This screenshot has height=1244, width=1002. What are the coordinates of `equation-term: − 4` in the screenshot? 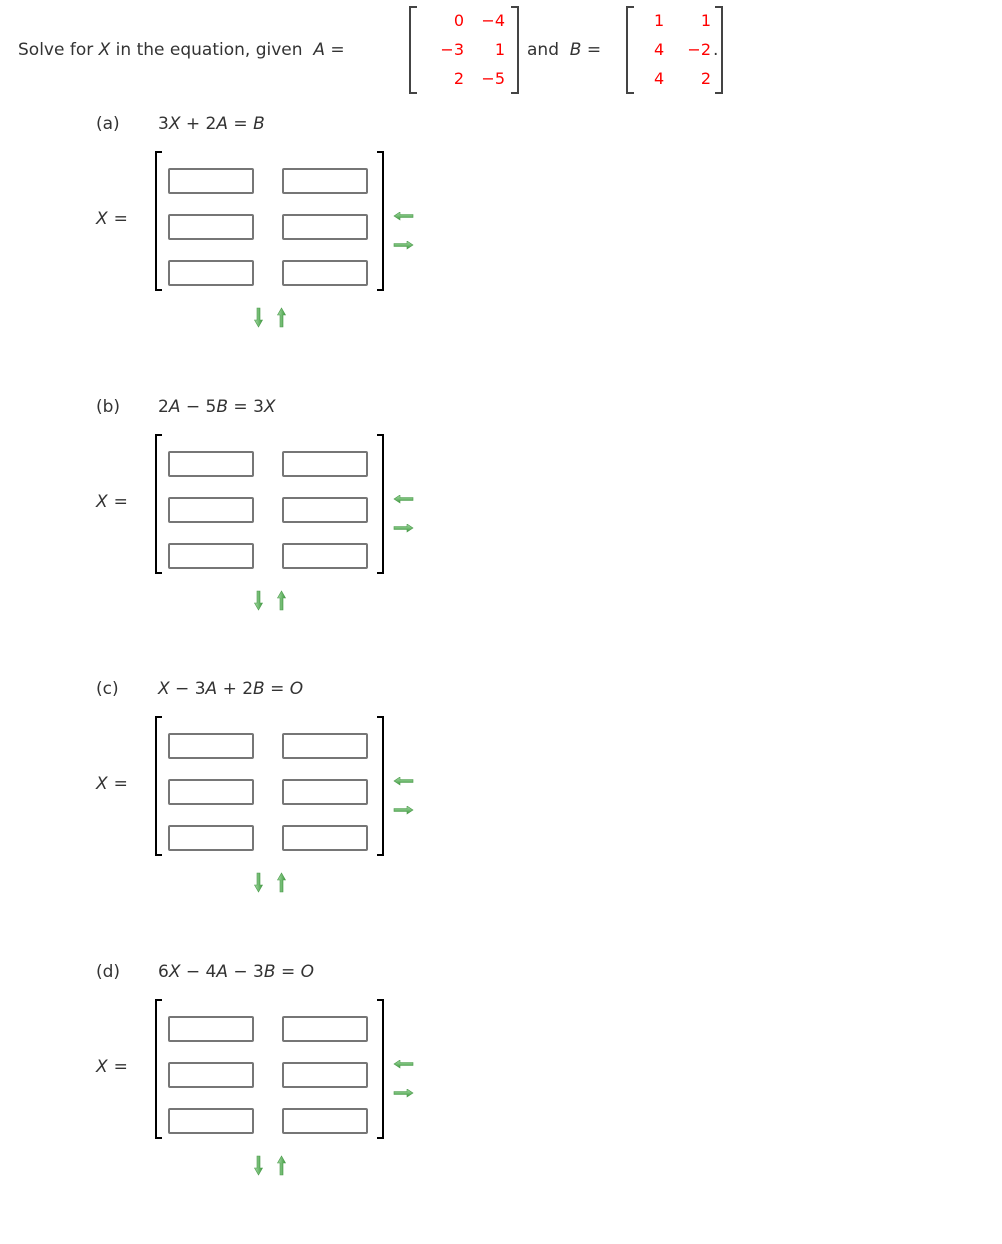 It's located at (198, 972).